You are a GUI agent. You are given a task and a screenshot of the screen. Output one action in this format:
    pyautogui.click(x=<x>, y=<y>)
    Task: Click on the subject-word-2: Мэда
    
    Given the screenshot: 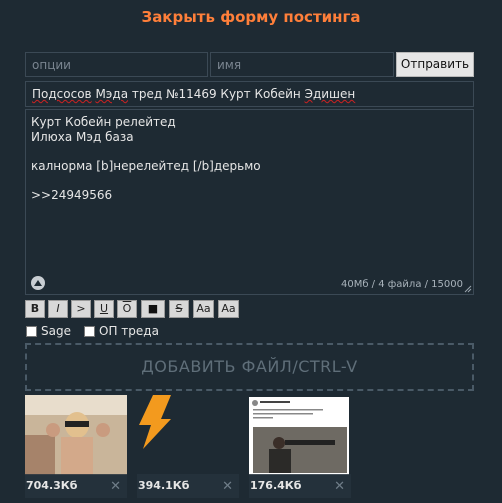 What is the action you would take?
    pyautogui.click(x=112, y=94)
    